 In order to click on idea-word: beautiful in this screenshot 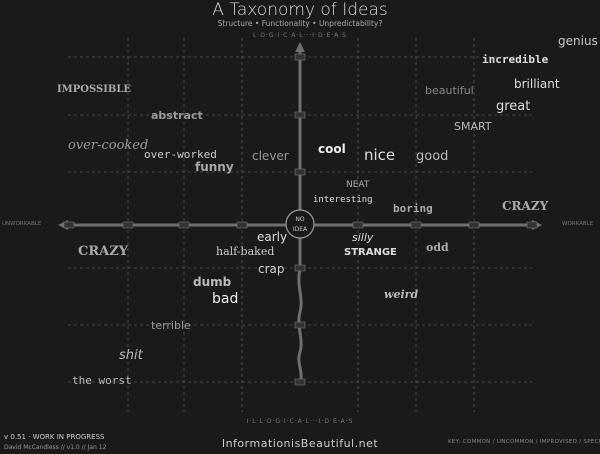, I will do `click(449, 90)`.